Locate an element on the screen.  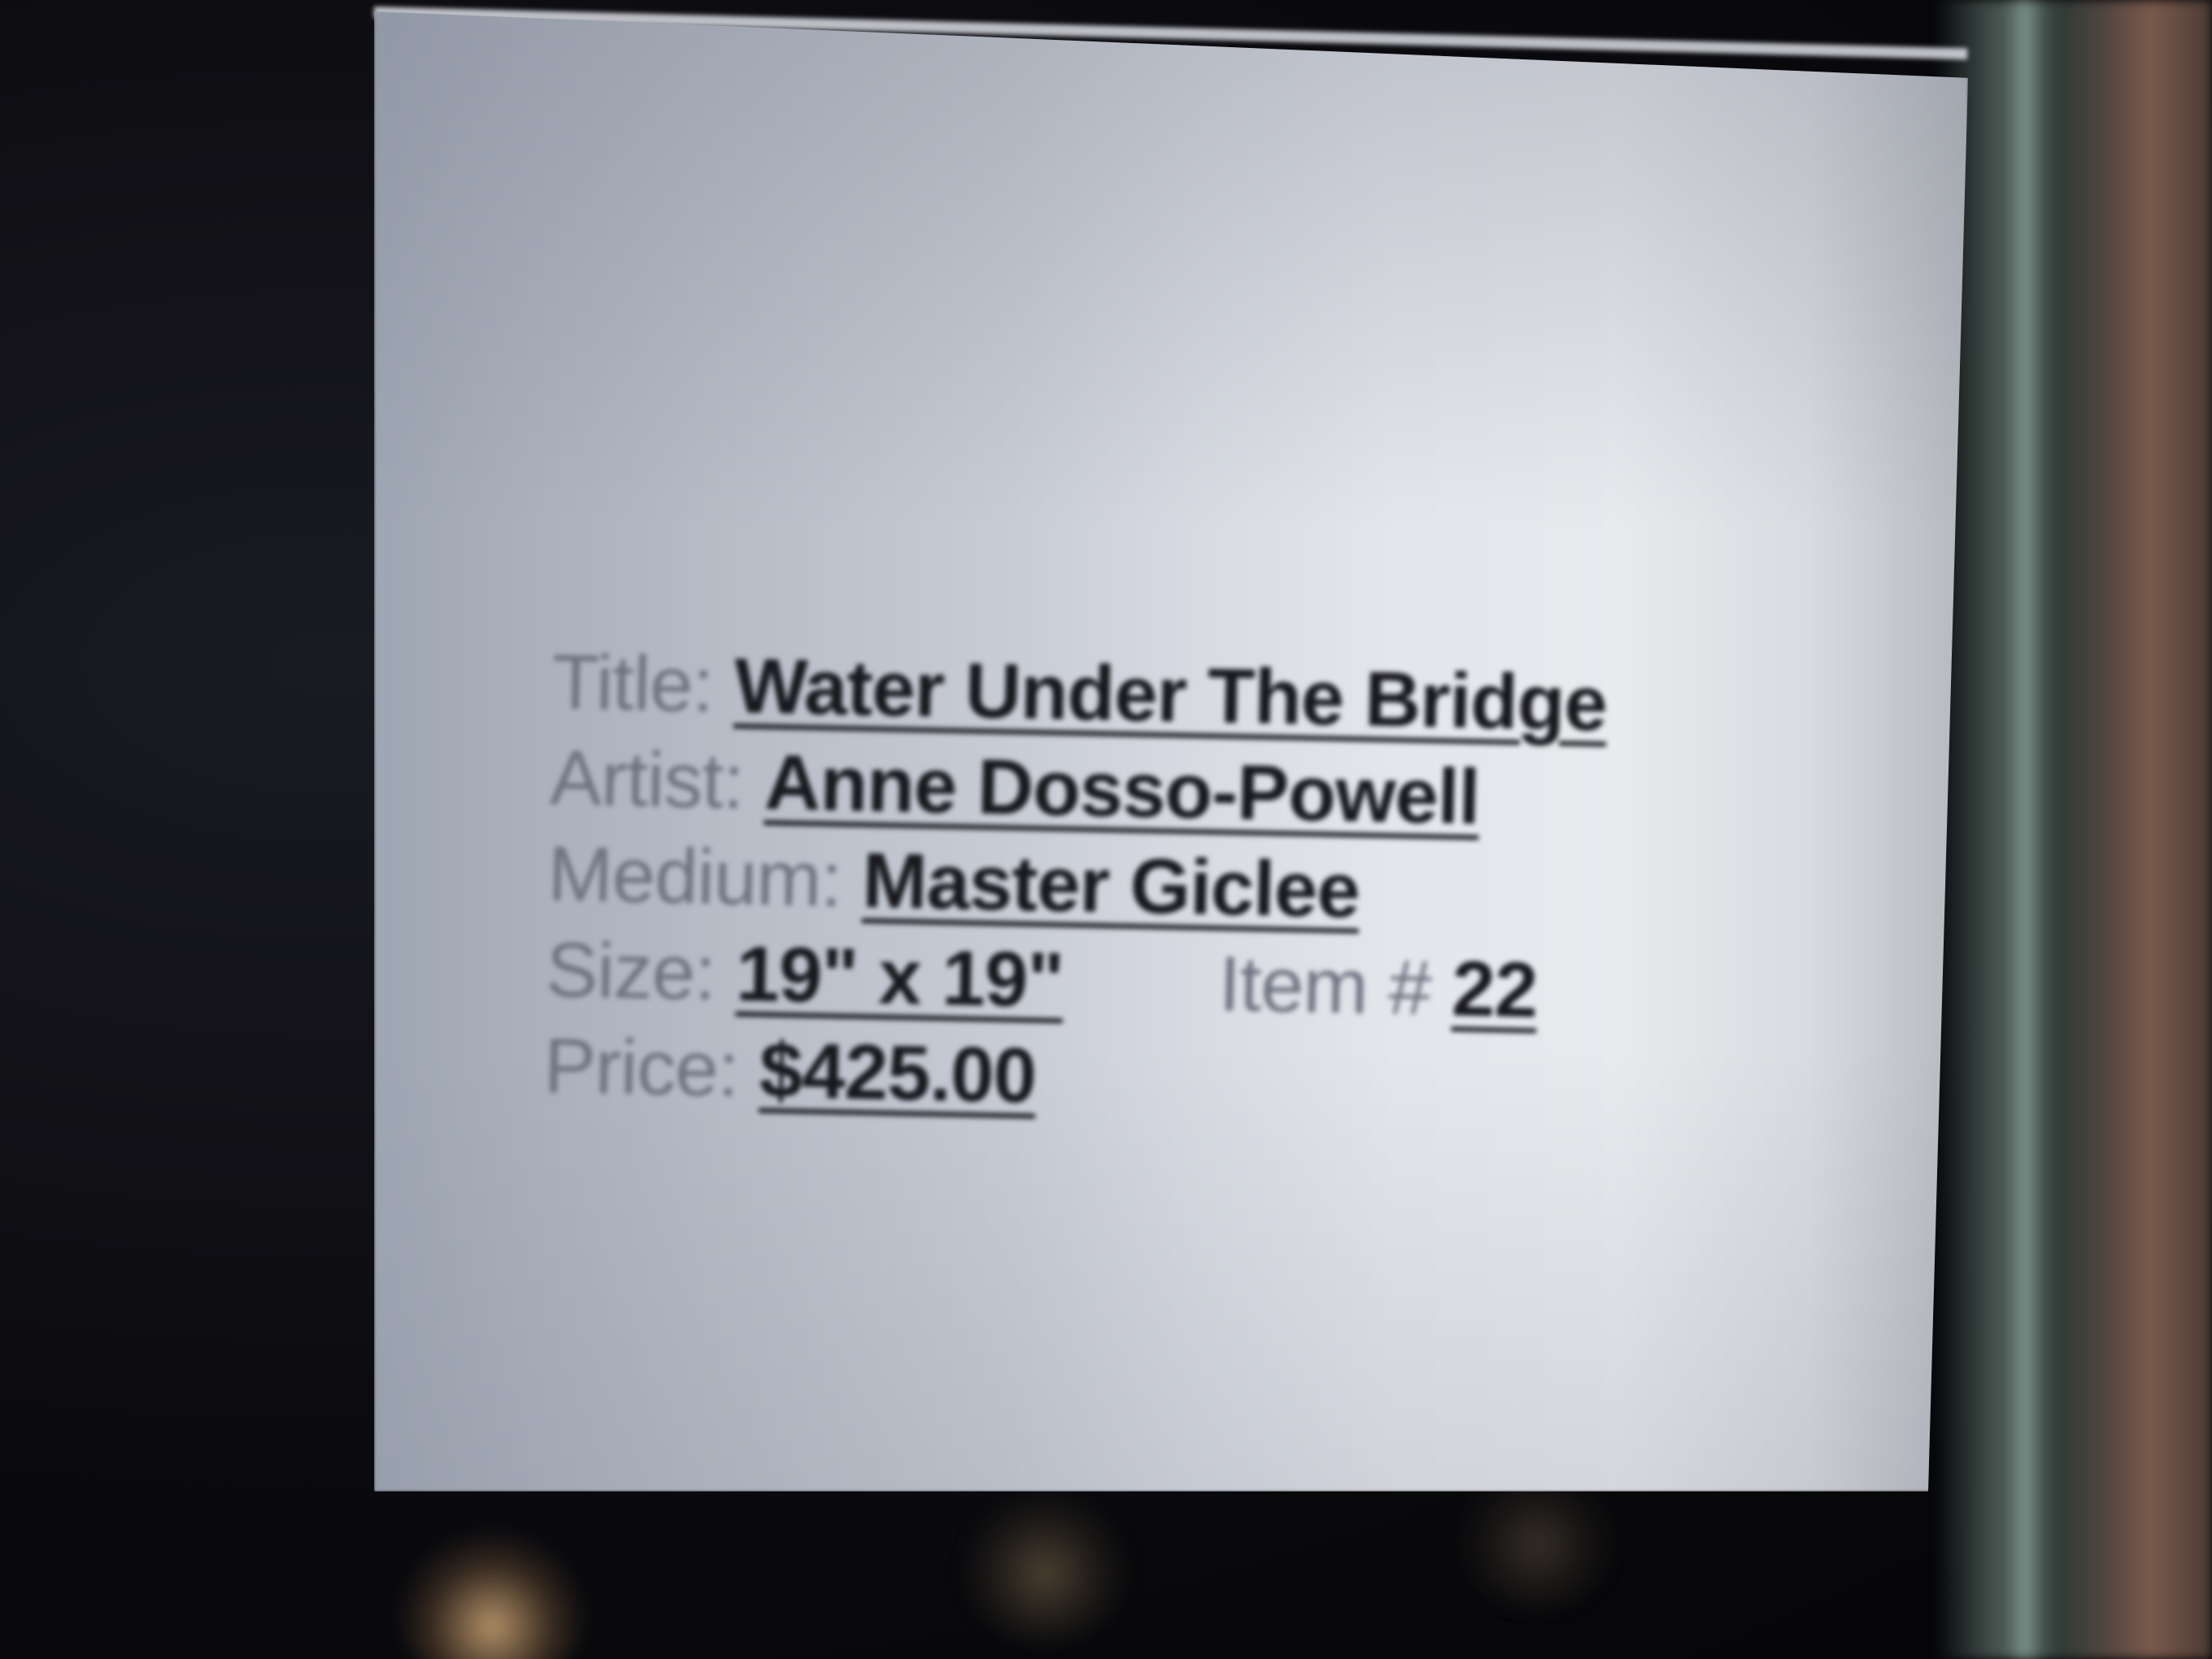
frame-highlight is located at coordinates (2025, 829).